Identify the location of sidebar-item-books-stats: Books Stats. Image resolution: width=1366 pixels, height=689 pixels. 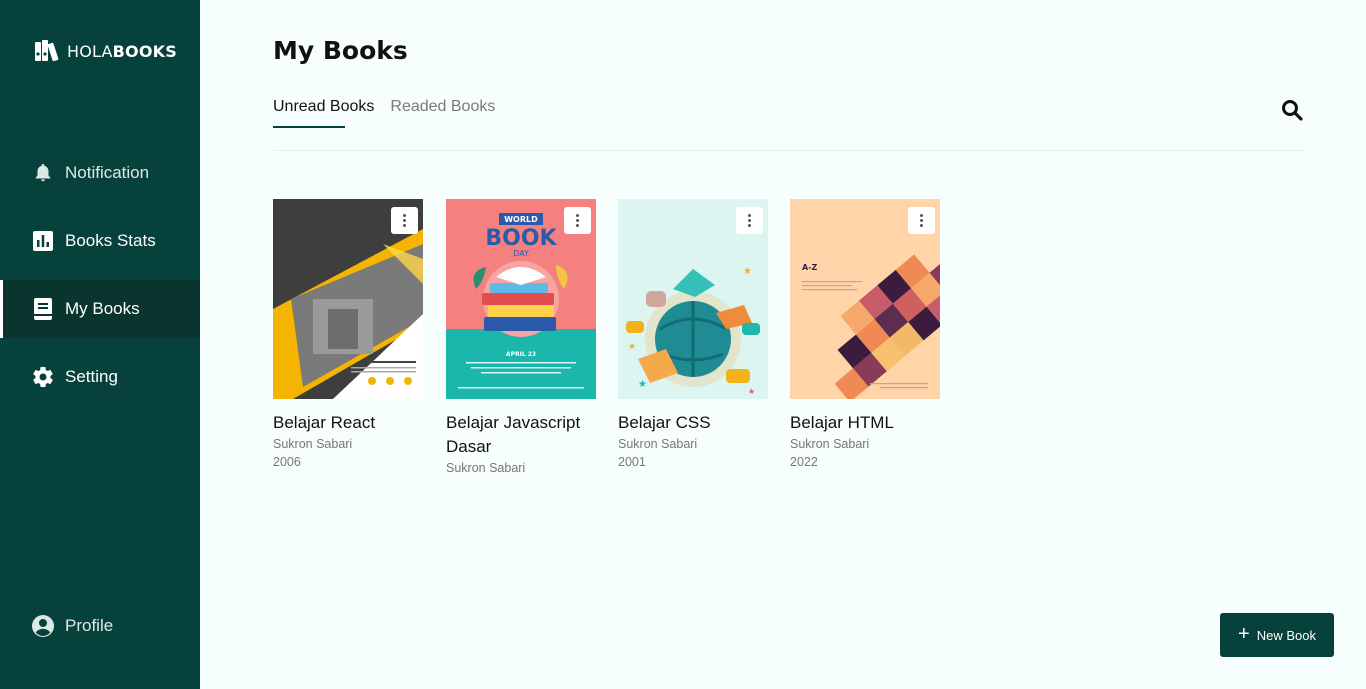
(100, 241).